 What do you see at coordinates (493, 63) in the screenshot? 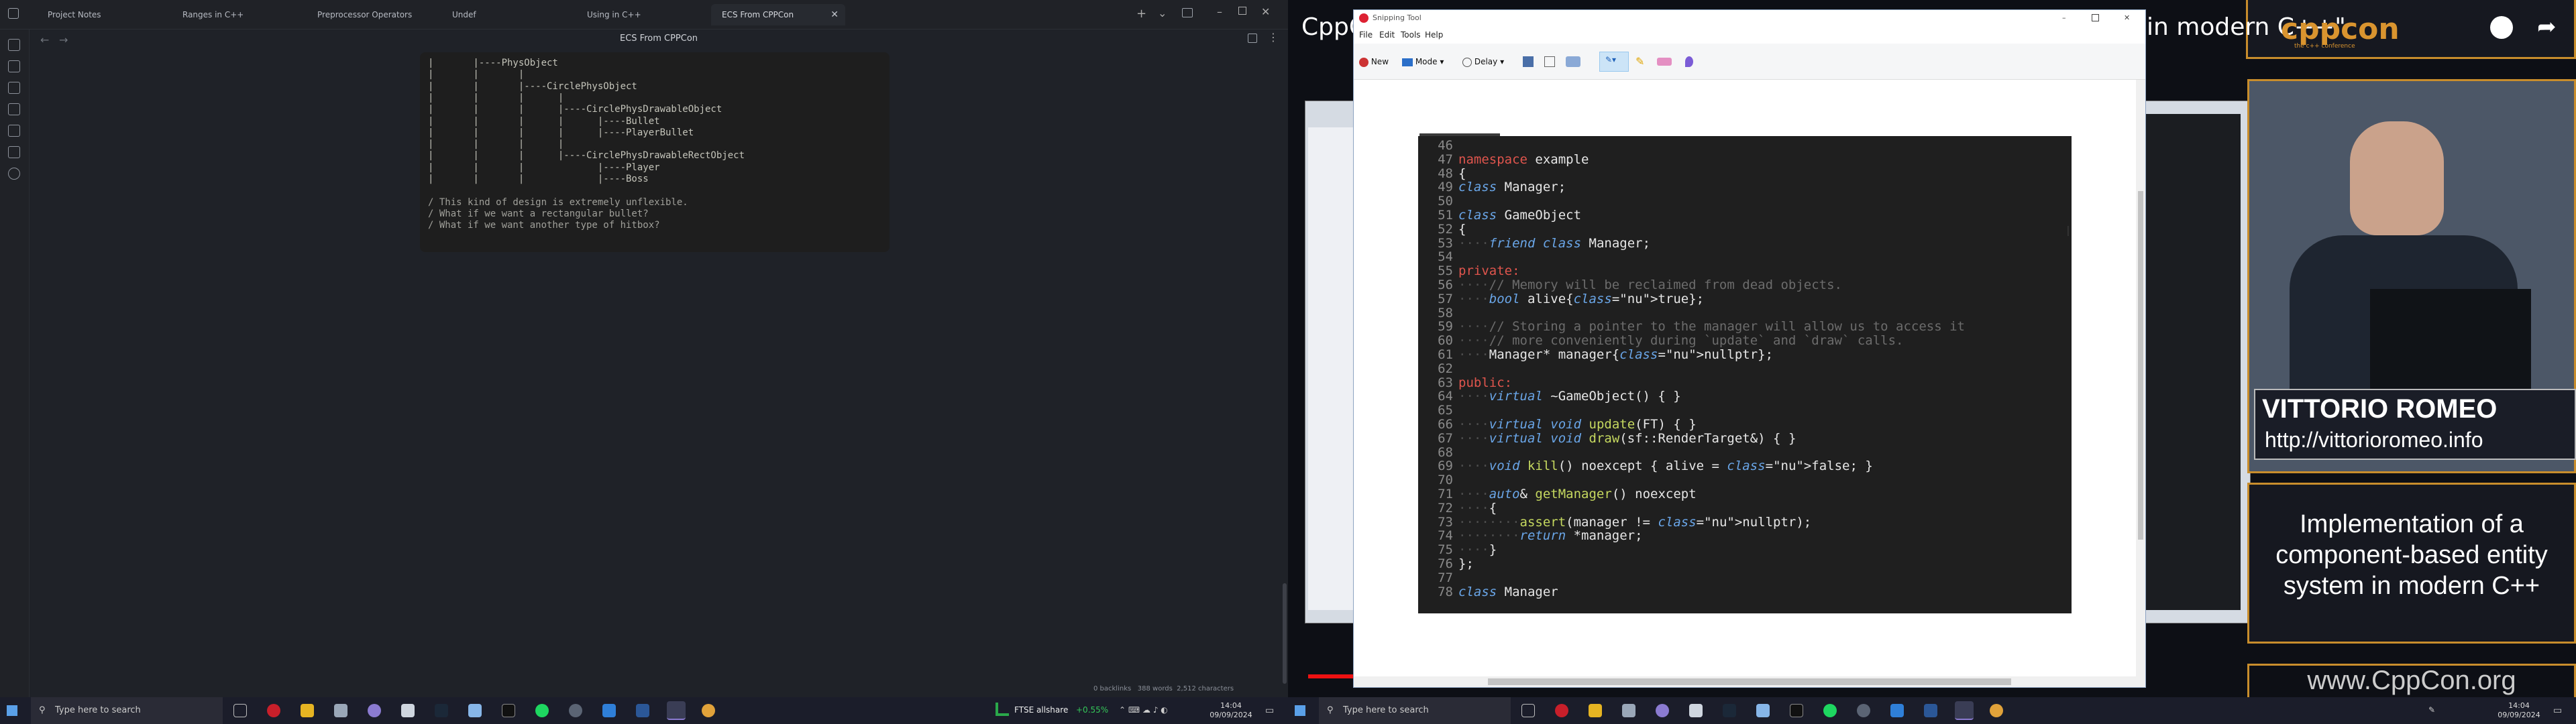
I see `note-line: | |----PhysObject` at bounding box center [493, 63].